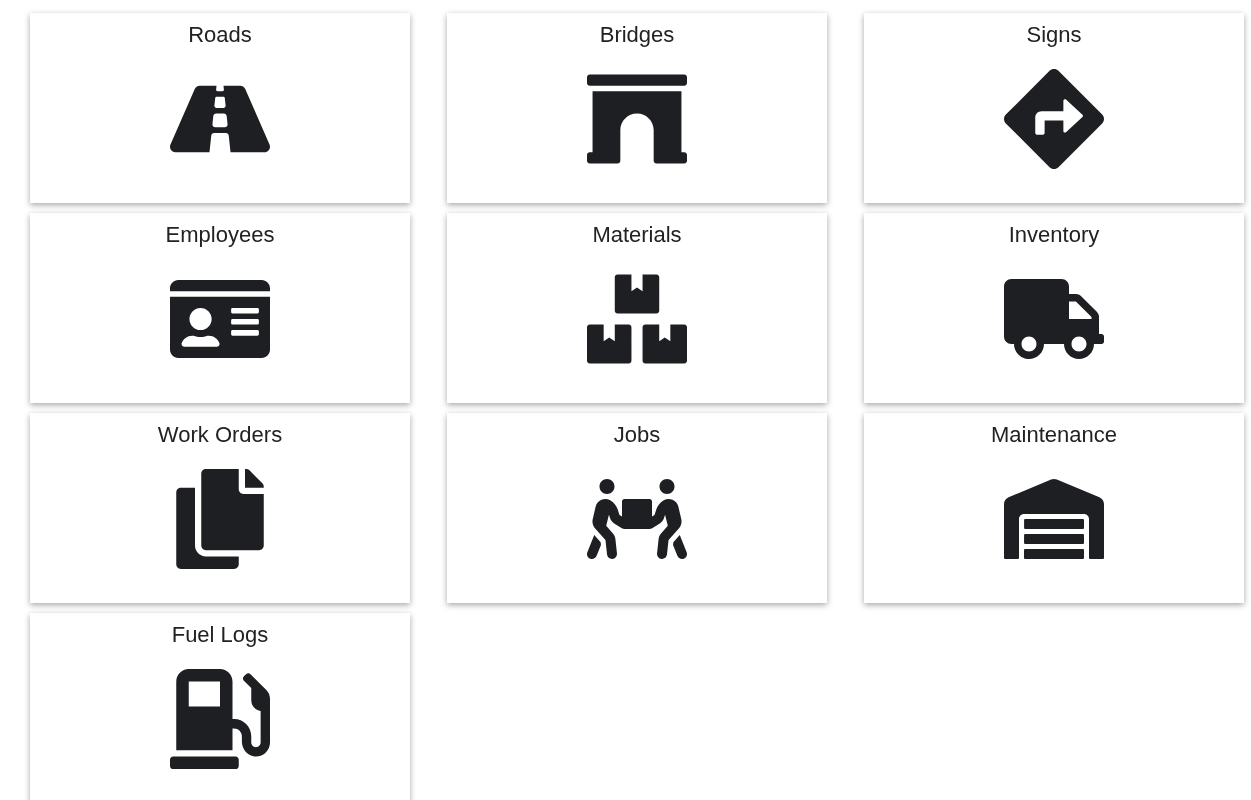  What do you see at coordinates (637, 308) in the screenshot?
I see `category-tile: Materials` at bounding box center [637, 308].